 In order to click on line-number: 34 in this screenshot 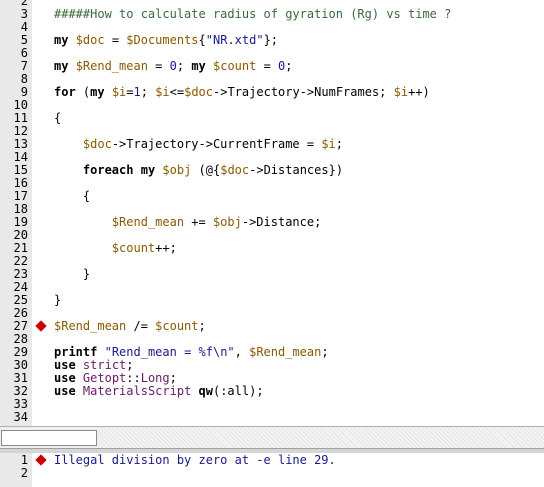, I will do `click(20, 417)`.